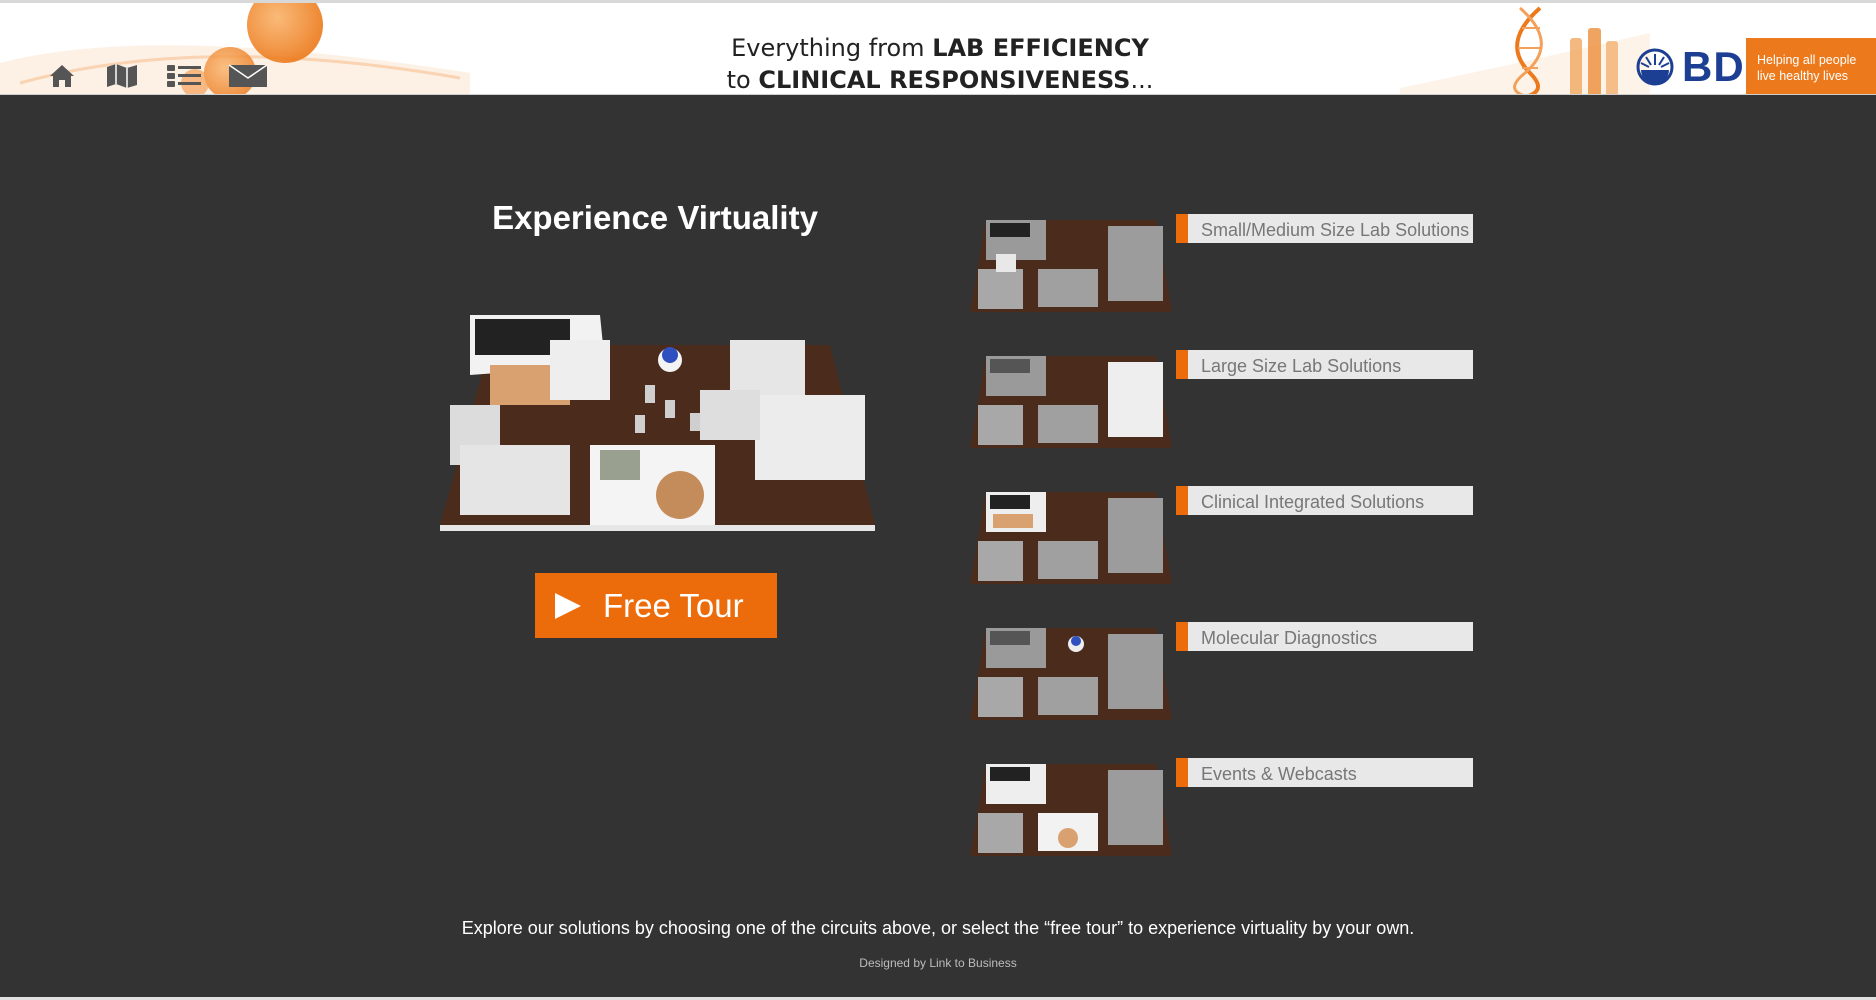 Image resolution: width=1876 pixels, height=1000 pixels. Describe the element at coordinates (673, 605) in the screenshot. I see `free-tour-label: Free Tour` at that location.